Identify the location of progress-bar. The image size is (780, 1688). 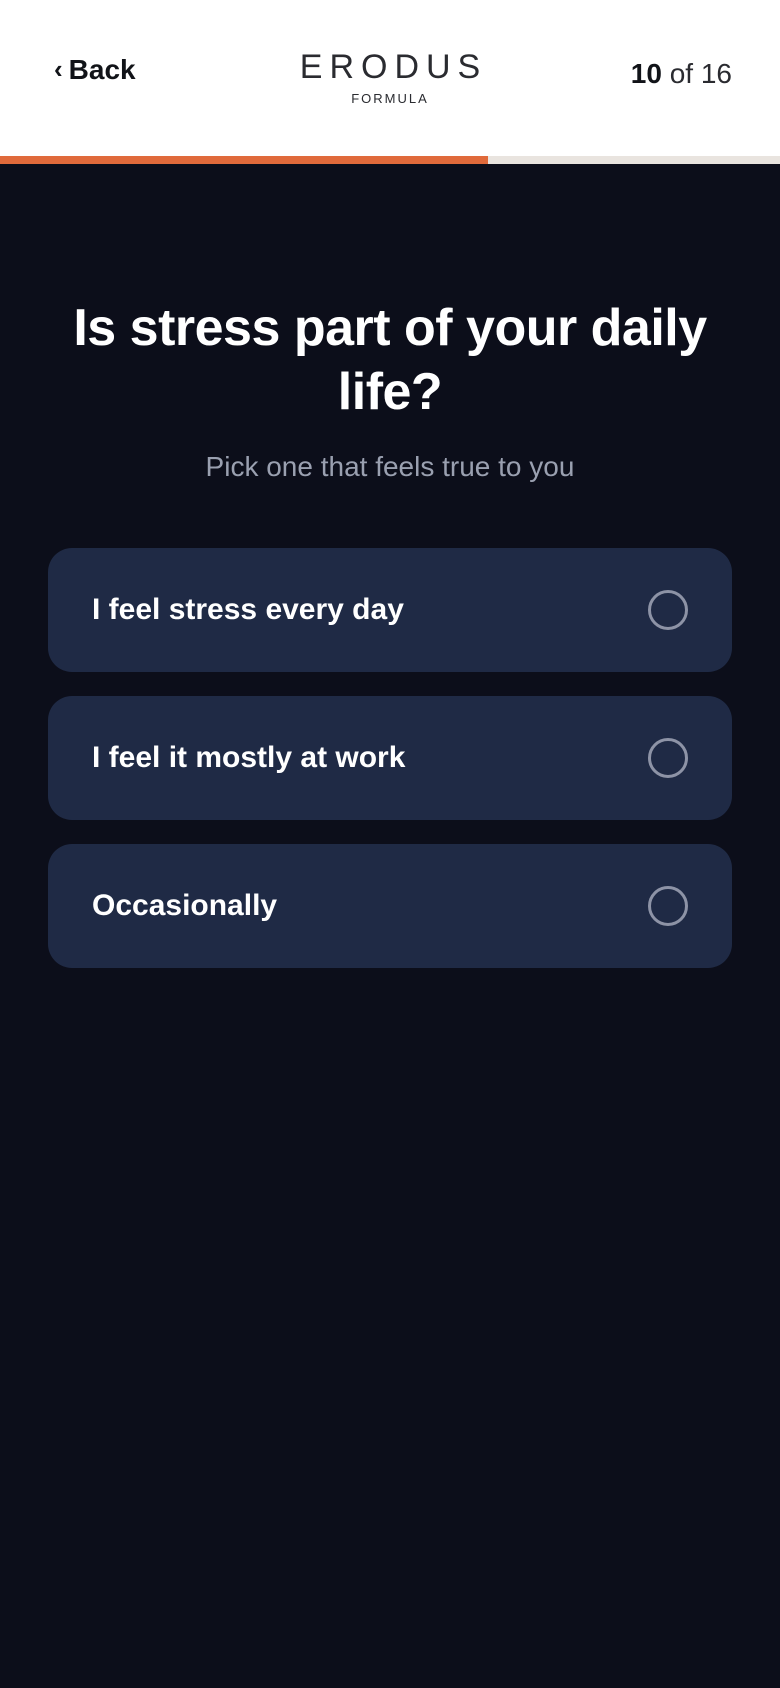
(390, 160).